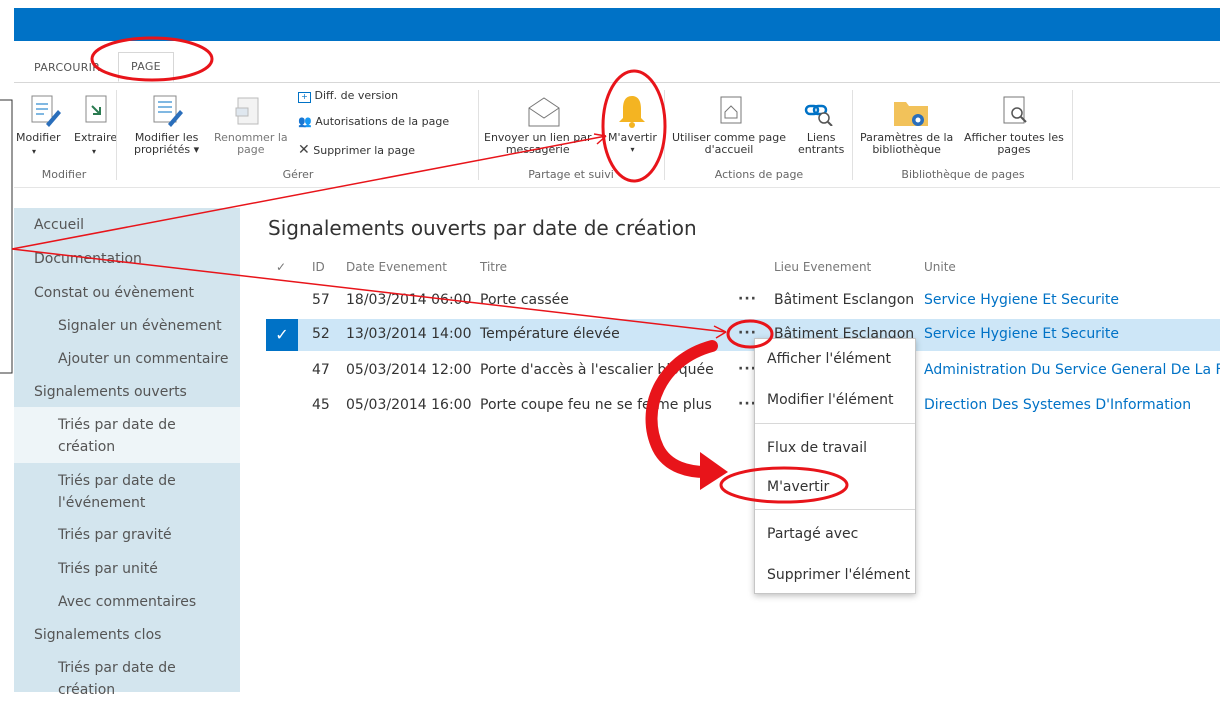 The width and height of the screenshot is (1220, 701). I want to click on column-header-lieu: Lieu Evenement, so click(822, 267).